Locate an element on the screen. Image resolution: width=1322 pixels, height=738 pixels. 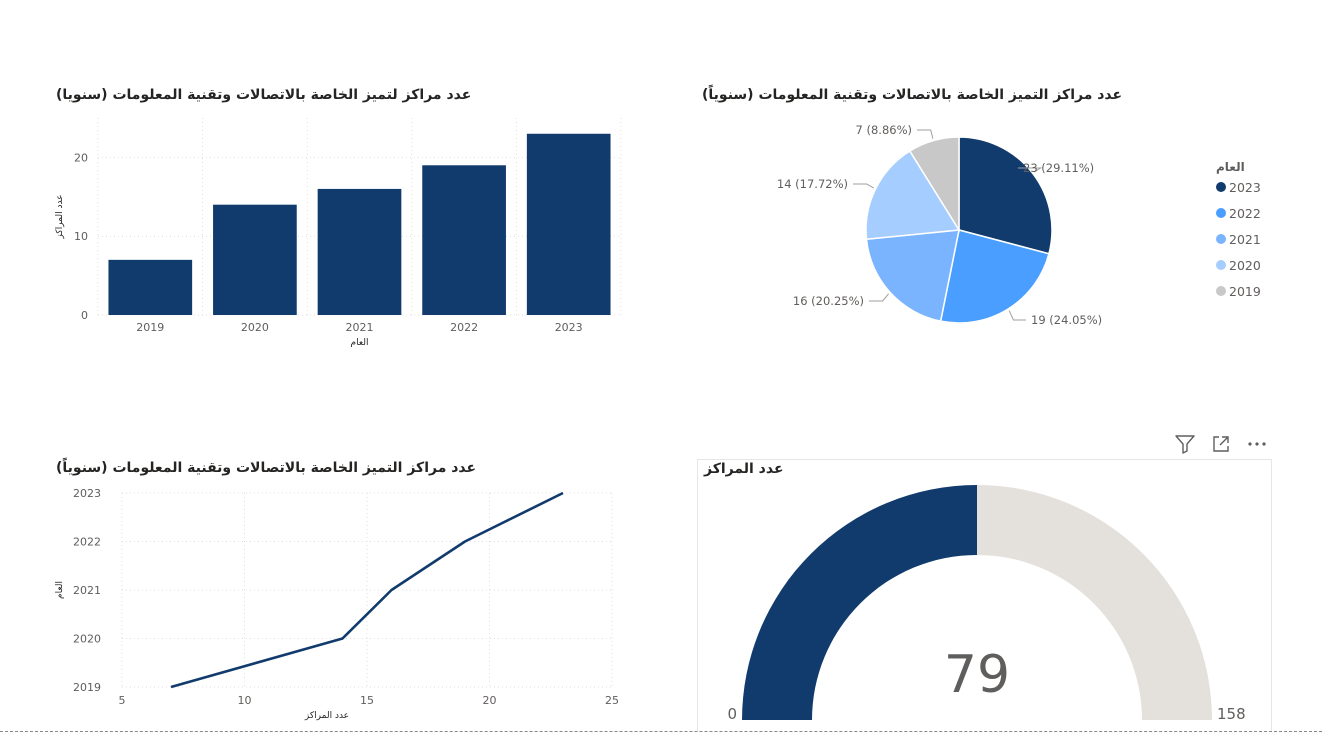
gauge-chart: 79 0 158 is located at coordinates (986, 604).